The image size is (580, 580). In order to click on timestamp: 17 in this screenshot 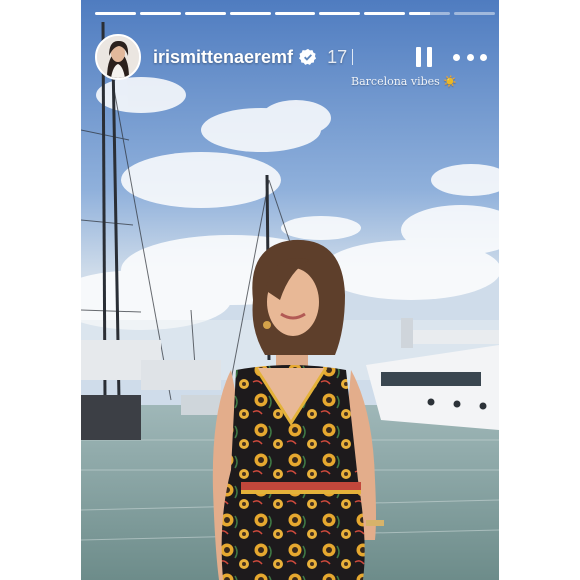, I will do `click(337, 56)`.